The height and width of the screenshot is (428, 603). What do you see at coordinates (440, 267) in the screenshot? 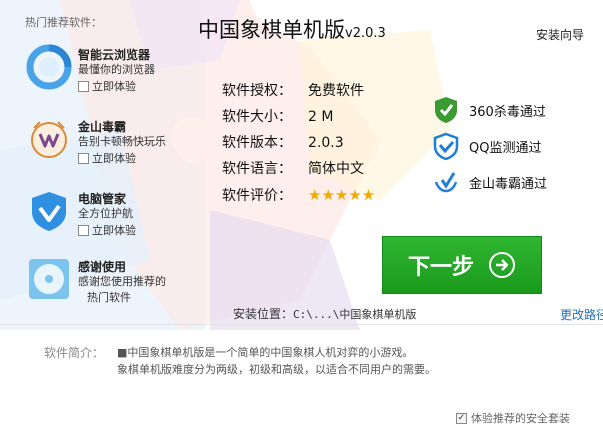
I see `next-button-label: 下一步` at bounding box center [440, 267].